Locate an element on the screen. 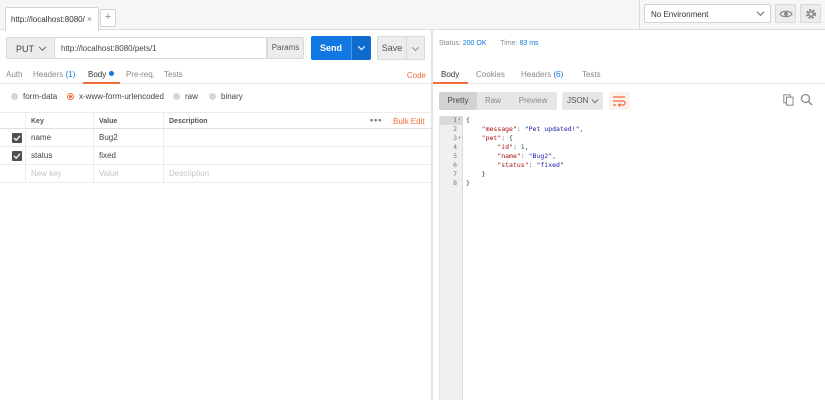 This screenshot has height=400, width=825. radio-x-www-form-urlencoded: x-www-form-urlencoded is located at coordinates (115, 96).